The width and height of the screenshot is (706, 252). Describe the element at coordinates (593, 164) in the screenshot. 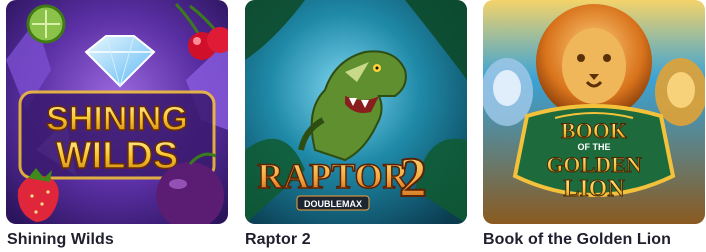

I see `logo-text-golden: GOLDEN` at that location.